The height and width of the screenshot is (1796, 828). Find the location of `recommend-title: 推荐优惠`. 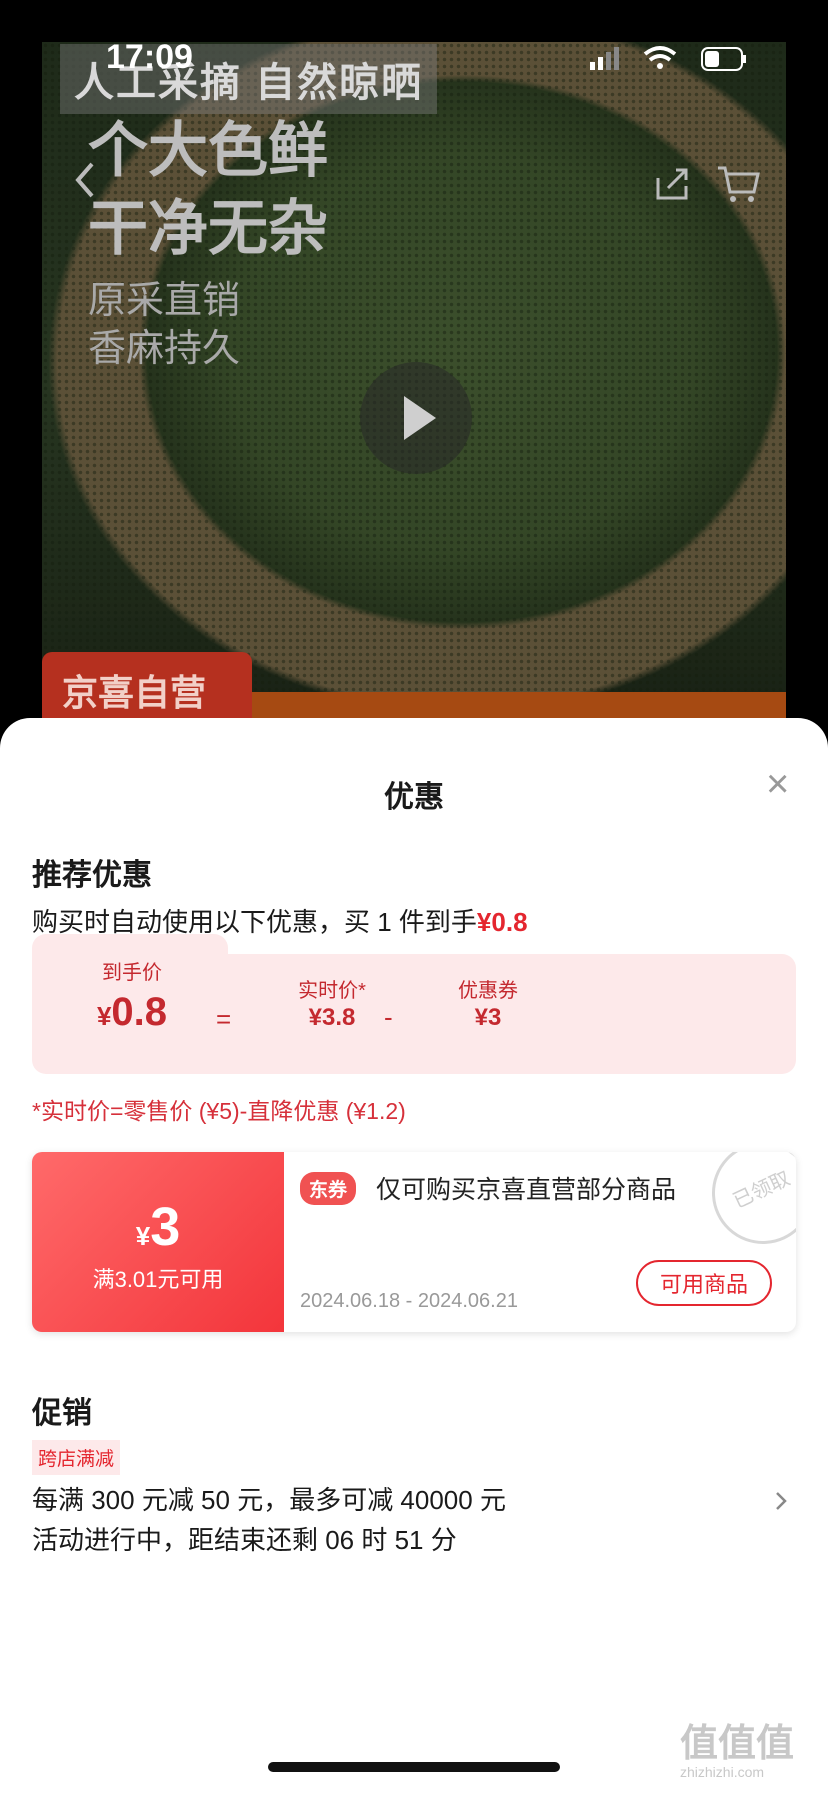

recommend-title: 推荐优惠 is located at coordinates (92, 875).